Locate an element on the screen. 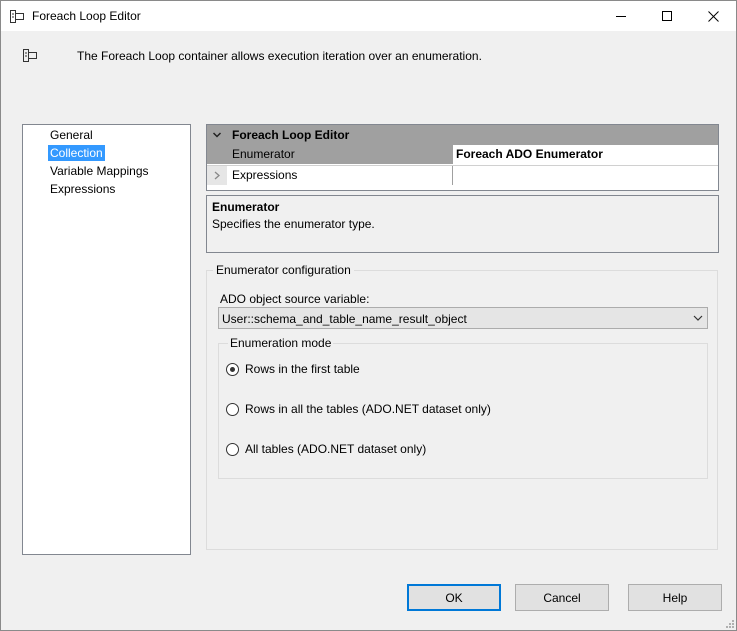  ok-button: OK is located at coordinates (454, 597).